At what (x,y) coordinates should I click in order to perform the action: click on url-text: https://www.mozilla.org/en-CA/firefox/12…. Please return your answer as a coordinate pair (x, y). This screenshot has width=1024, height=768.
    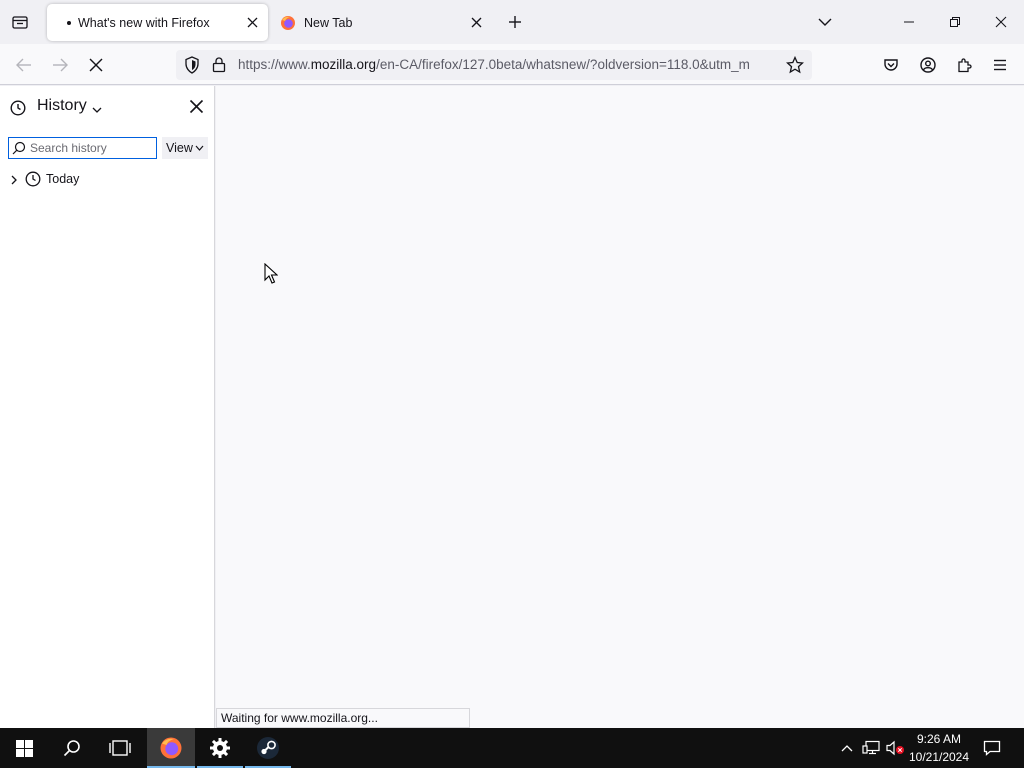
    Looking at the image, I should click on (508, 64).